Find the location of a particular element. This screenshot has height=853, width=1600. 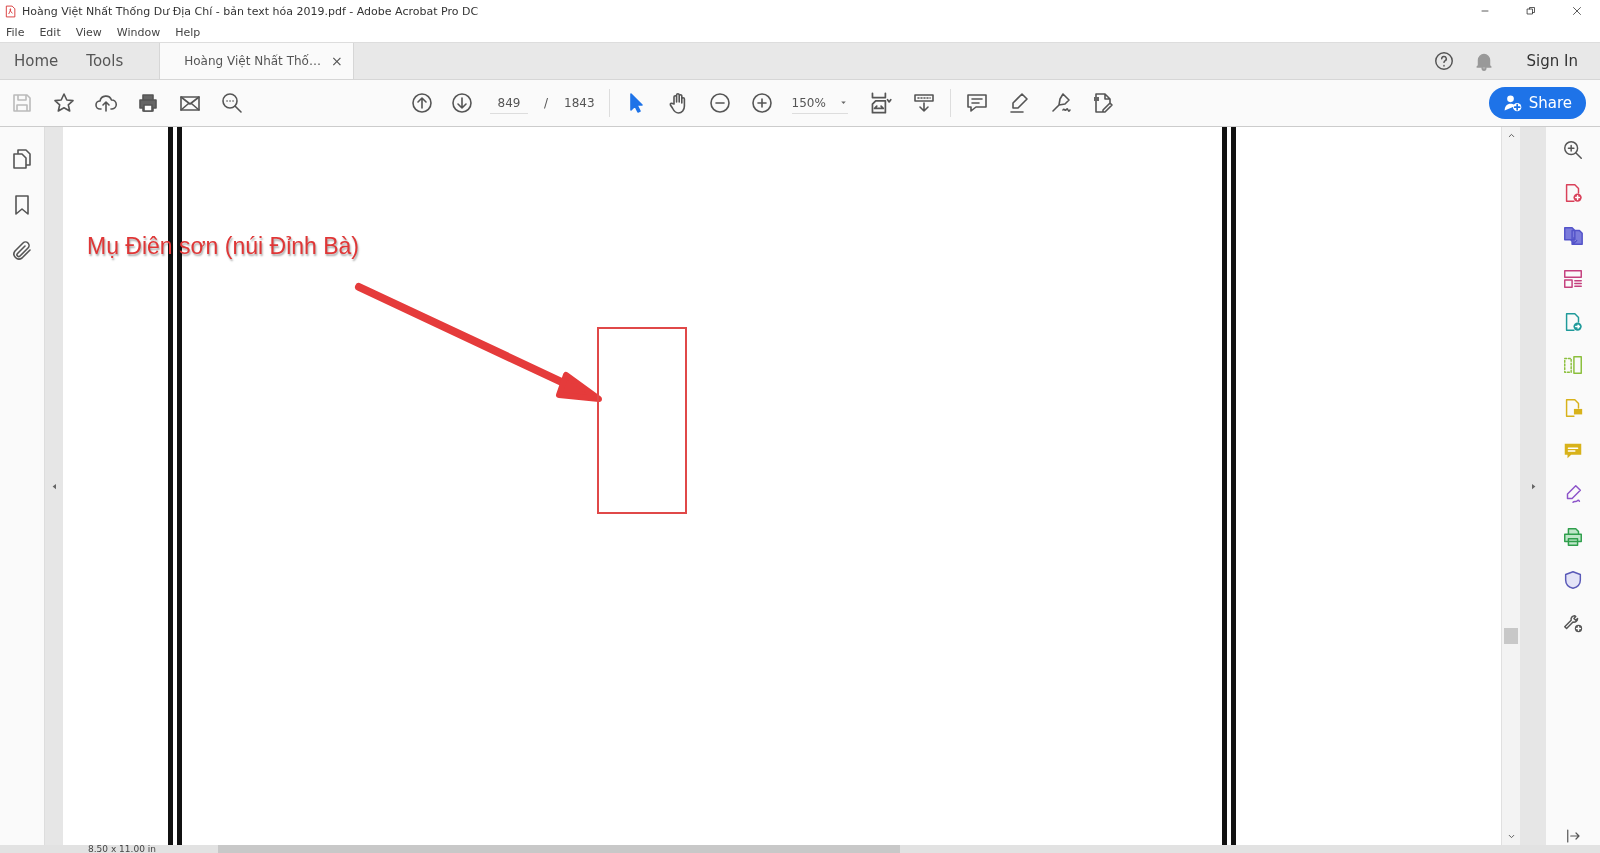

sign-in-link: Sign In is located at coordinates (1552, 61).